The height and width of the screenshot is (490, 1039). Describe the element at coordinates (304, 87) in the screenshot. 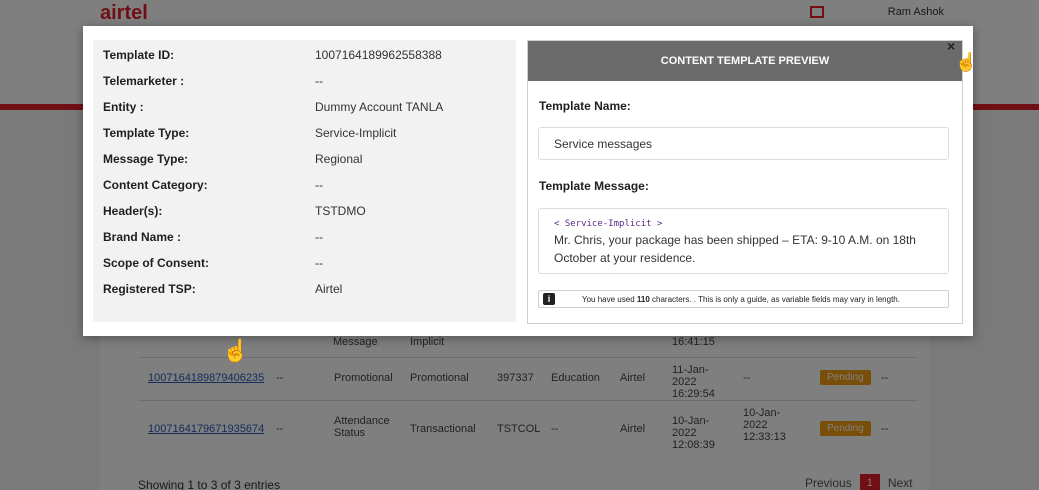

I see `detail-row: Telemarketer : --` at that location.